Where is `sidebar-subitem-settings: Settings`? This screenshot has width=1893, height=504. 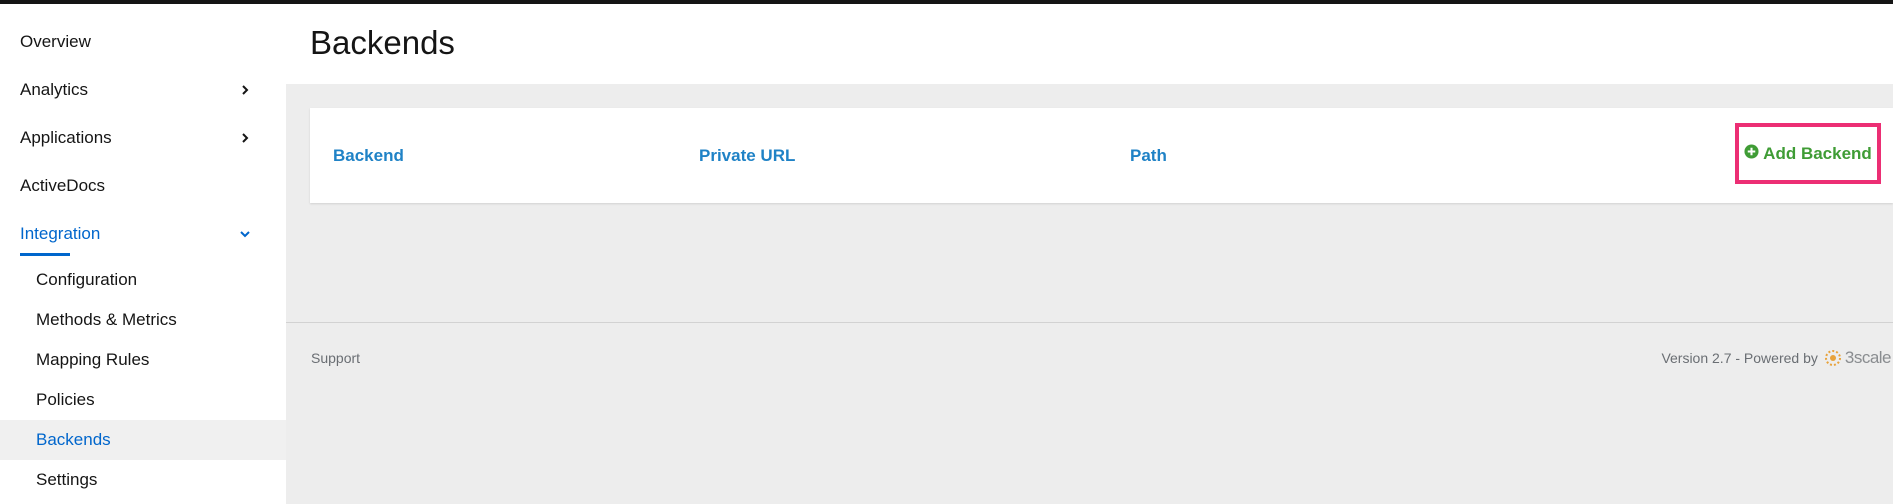
sidebar-subitem-settings: Settings is located at coordinates (143, 480).